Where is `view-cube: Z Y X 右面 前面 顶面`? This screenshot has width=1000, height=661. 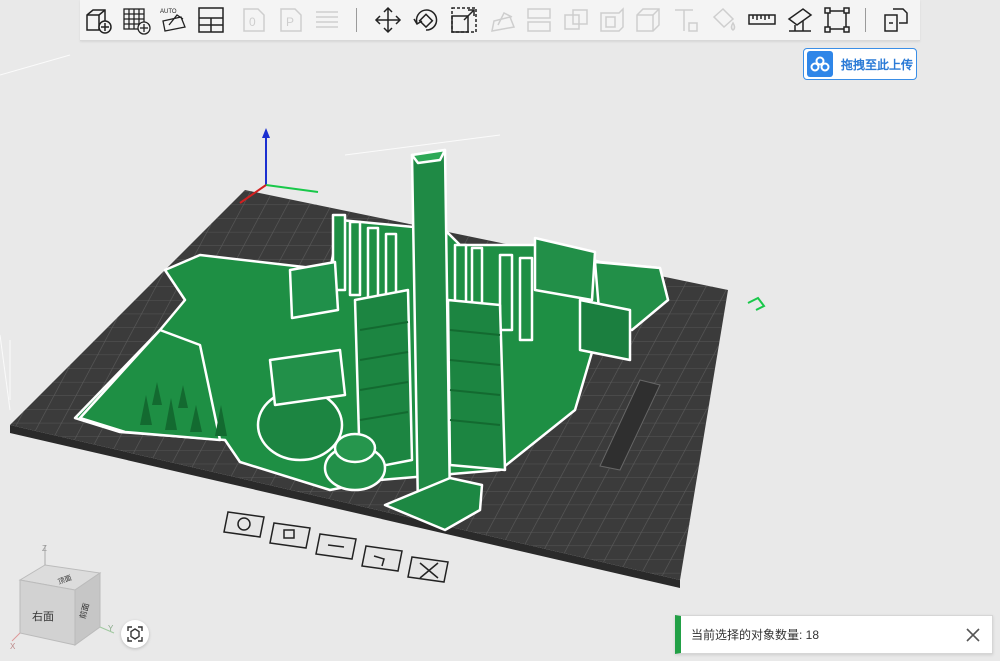
view-cube: Z Y X 右面 前面 顶面 is located at coordinates (65, 599).